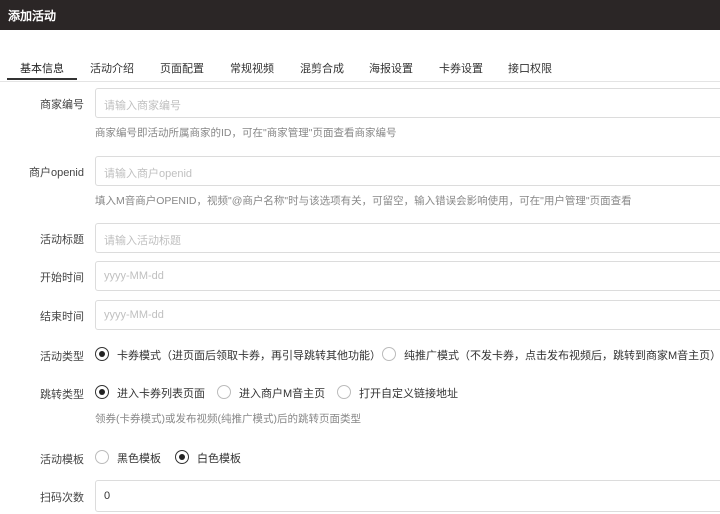 The height and width of the screenshot is (514, 720). I want to click on jump-type-coupon-list-radio: 进入卡券列表页面, so click(152, 393).